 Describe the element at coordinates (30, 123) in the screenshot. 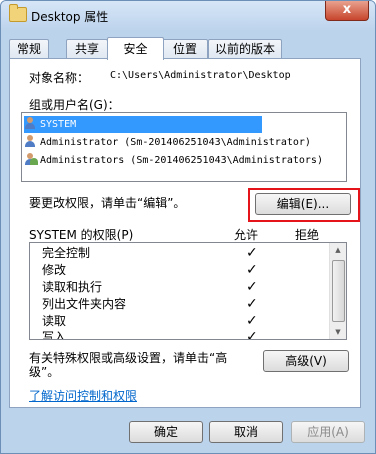

I see `system-user-icon` at that location.